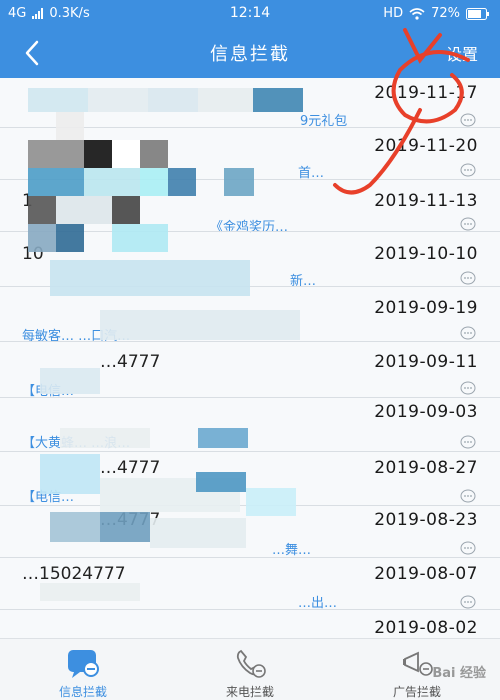  Describe the element at coordinates (426, 468) in the screenshot. I see `message-date: 2019-08-27` at that location.